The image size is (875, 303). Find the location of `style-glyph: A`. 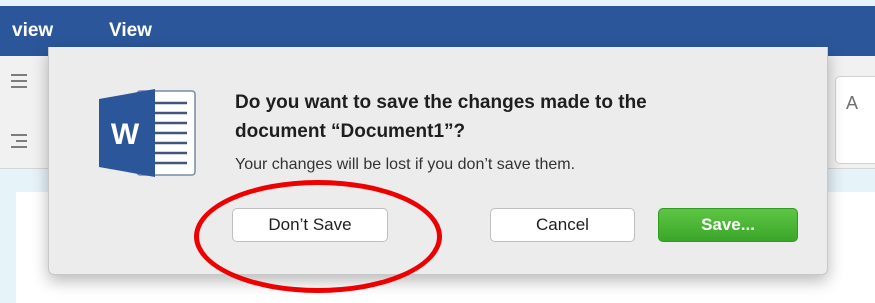

style-glyph: A is located at coordinates (852, 103).